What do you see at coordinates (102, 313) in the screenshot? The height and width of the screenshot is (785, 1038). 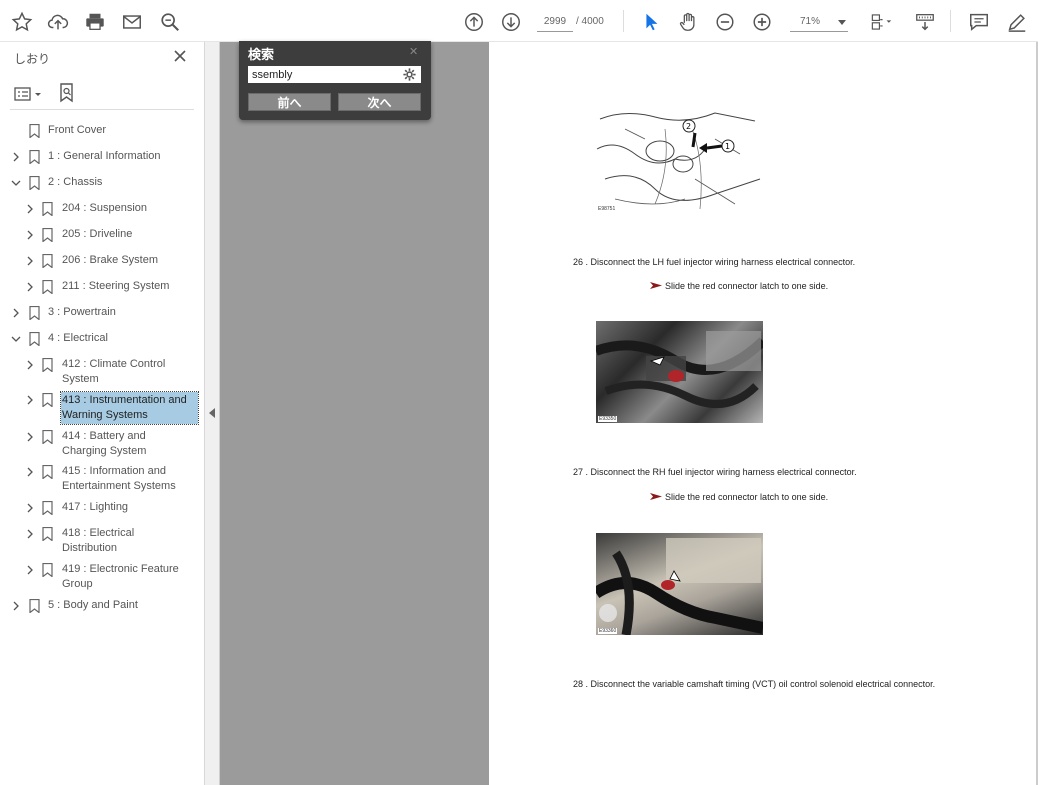 I see `bookmark-powertrain: 3 : Powertrain` at bounding box center [102, 313].